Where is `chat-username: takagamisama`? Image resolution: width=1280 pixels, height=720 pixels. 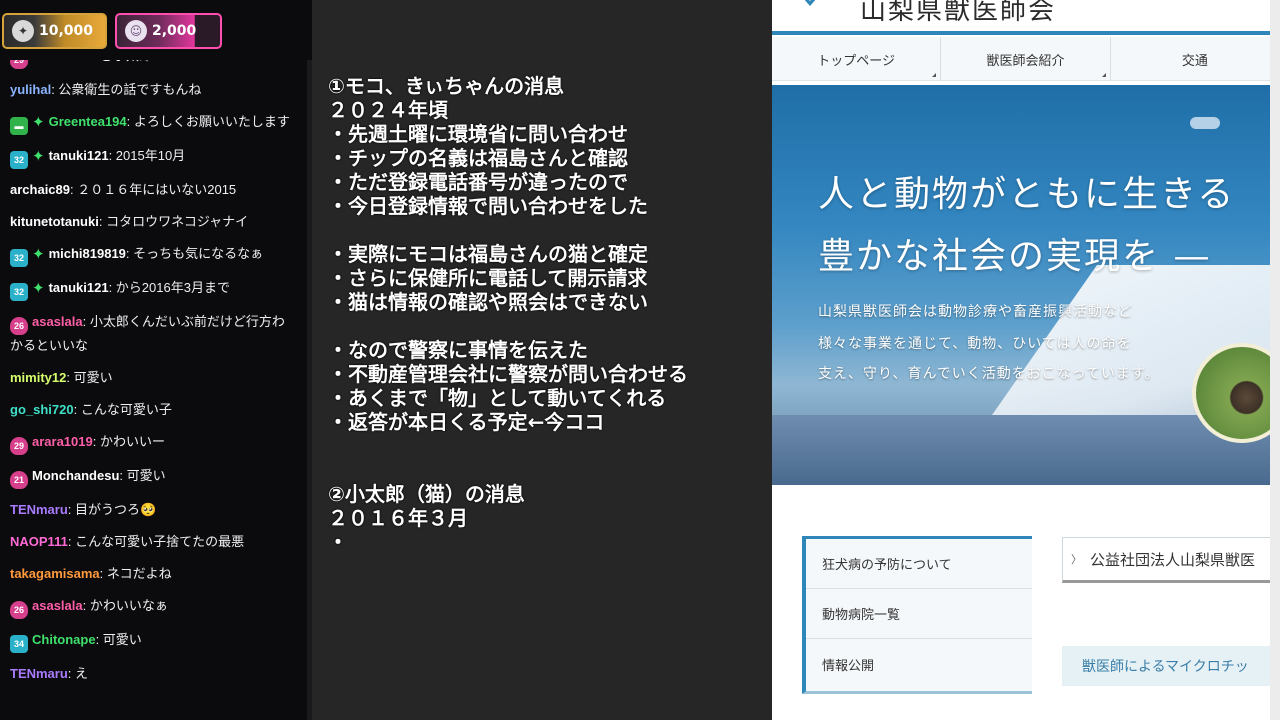 chat-username: takagamisama is located at coordinates (55, 573).